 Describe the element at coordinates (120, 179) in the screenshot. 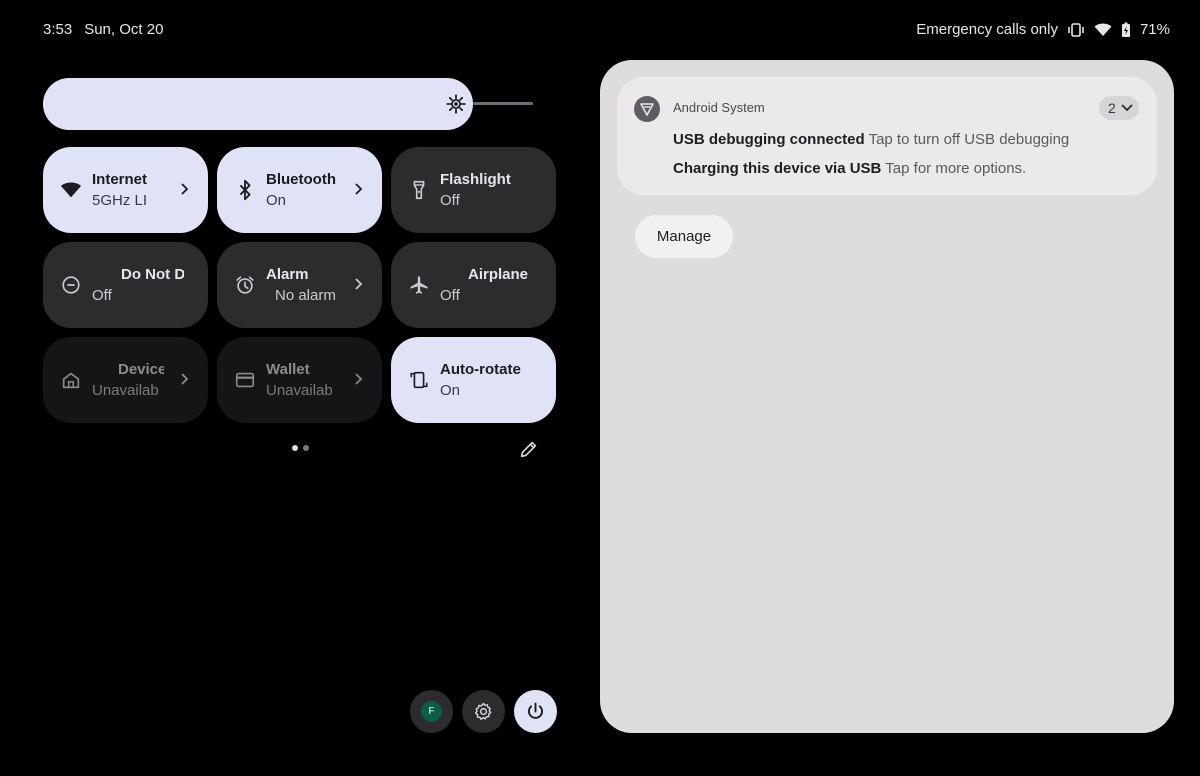

I see `tile-label: Internet` at that location.